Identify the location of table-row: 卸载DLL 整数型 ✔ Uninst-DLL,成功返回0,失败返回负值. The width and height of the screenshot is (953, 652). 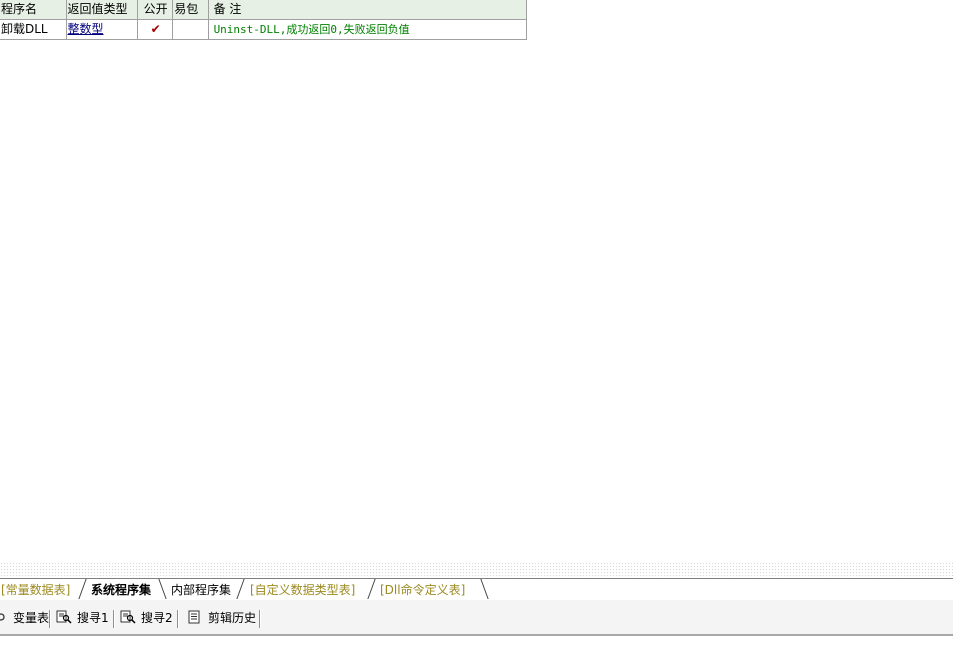
(264, 29).